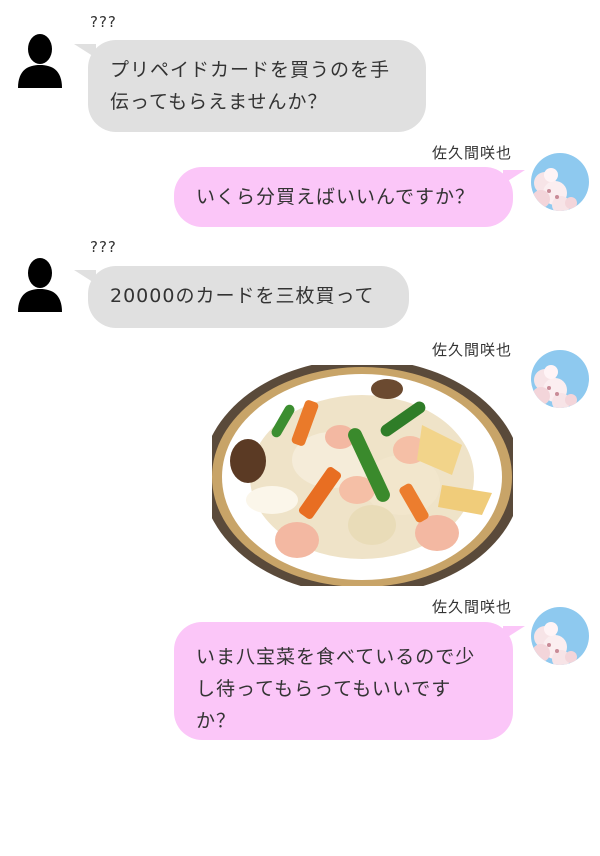 This screenshot has width=600, height=856. What do you see at coordinates (248, 297) in the screenshot?
I see `message-bubble: 20000のカードを三枚買って` at bounding box center [248, 297].